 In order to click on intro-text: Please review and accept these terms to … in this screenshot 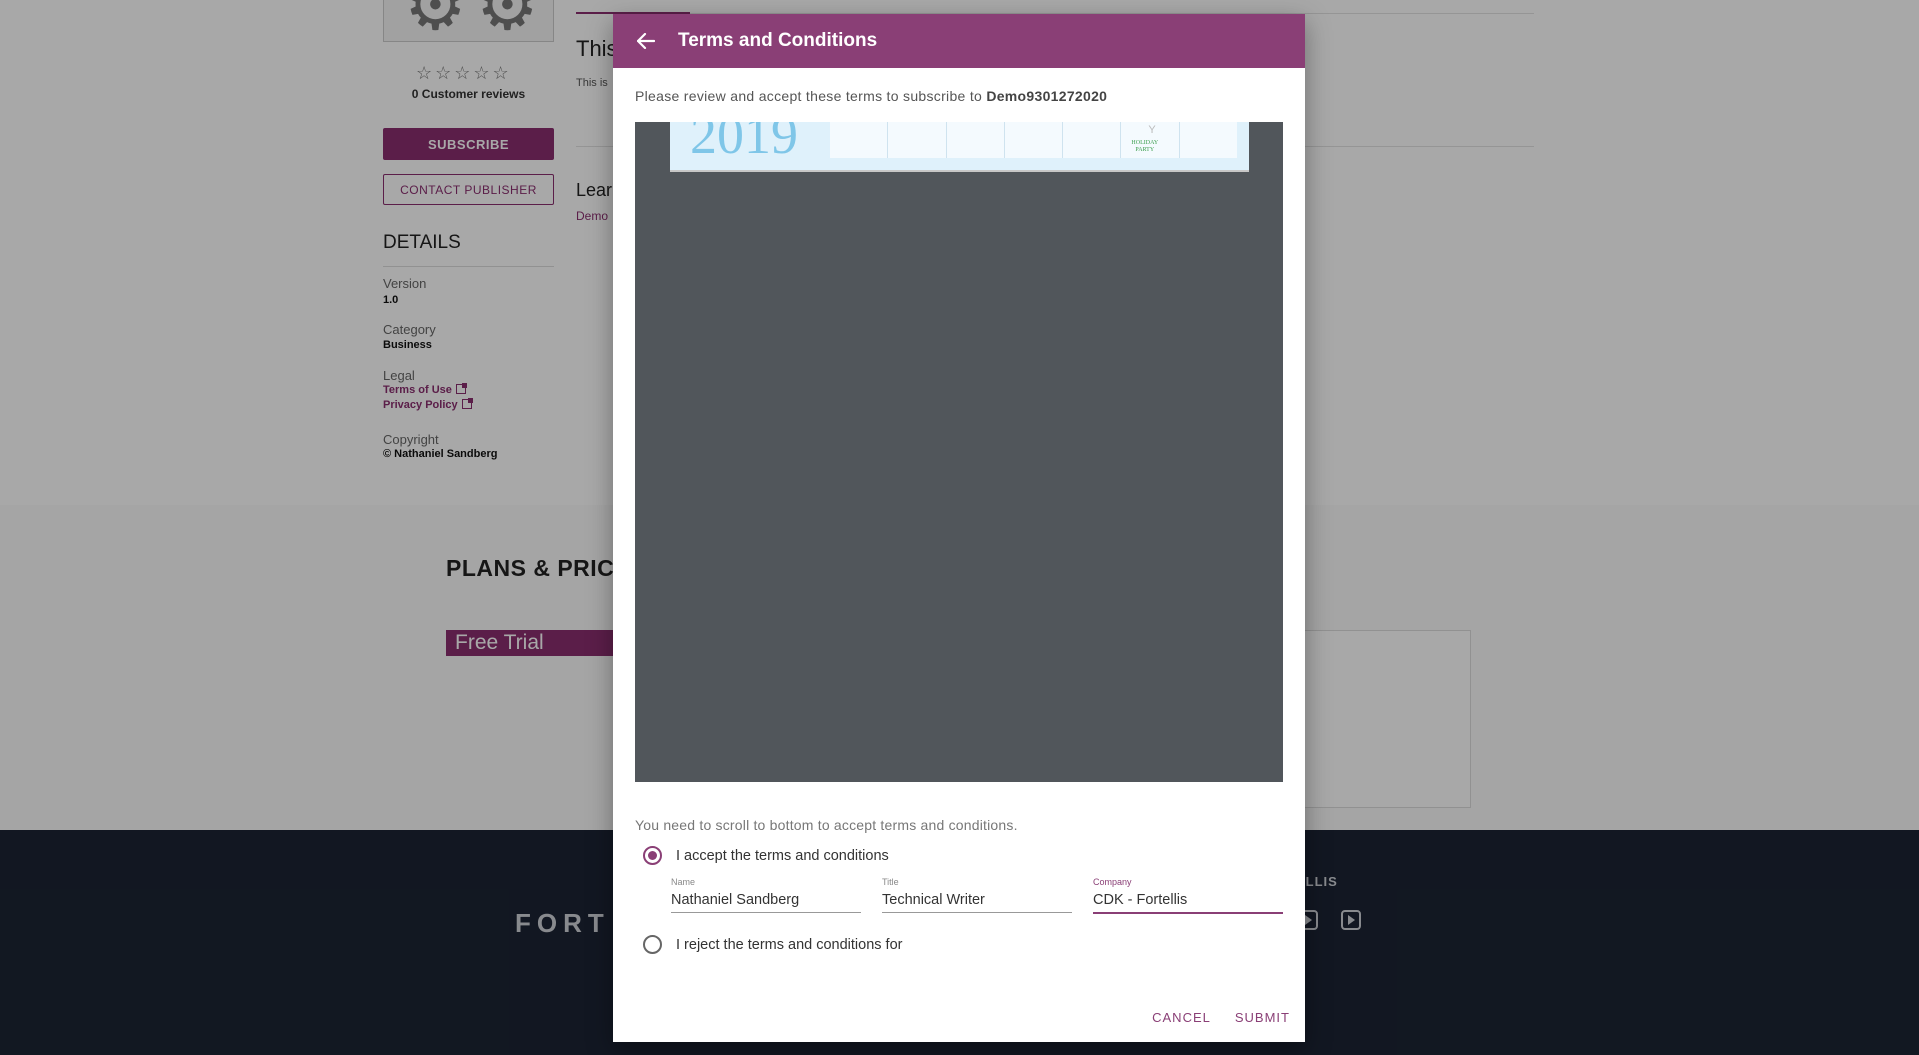, I will do `click(809, 96)`.